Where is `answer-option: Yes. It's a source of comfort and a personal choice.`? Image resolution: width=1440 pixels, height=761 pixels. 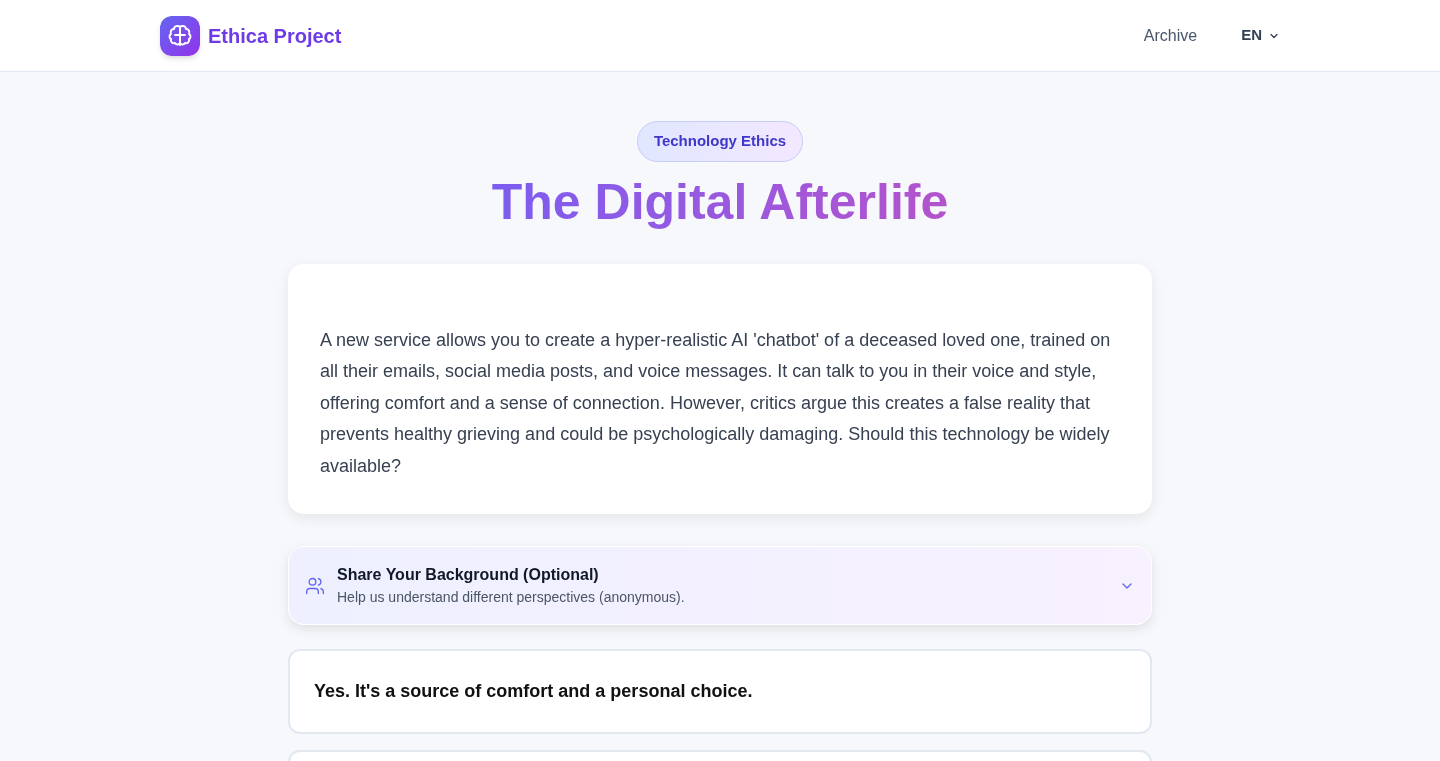 answer-option: Yes. It's a source of comfort and a personal choice. is located at coordinates (720, 691).